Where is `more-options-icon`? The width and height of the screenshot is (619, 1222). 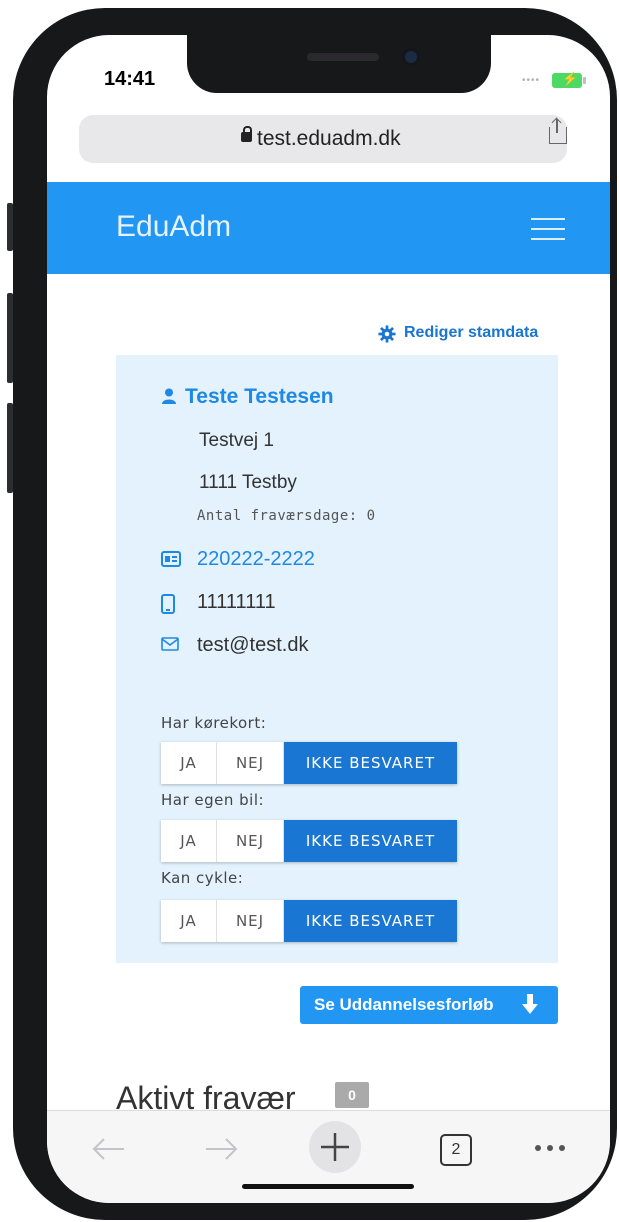
more-options-icon is located at coordinates (550, 1148).